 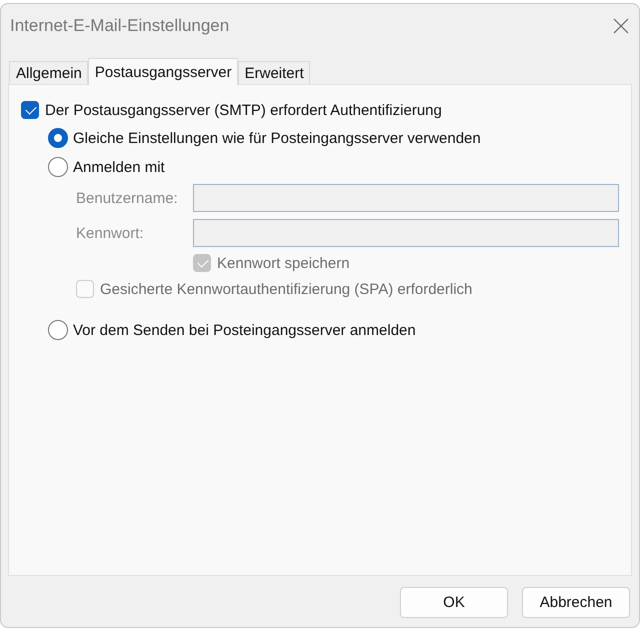 I want to click on radio-label: Anmelden mit, so click(x=119, y=167).